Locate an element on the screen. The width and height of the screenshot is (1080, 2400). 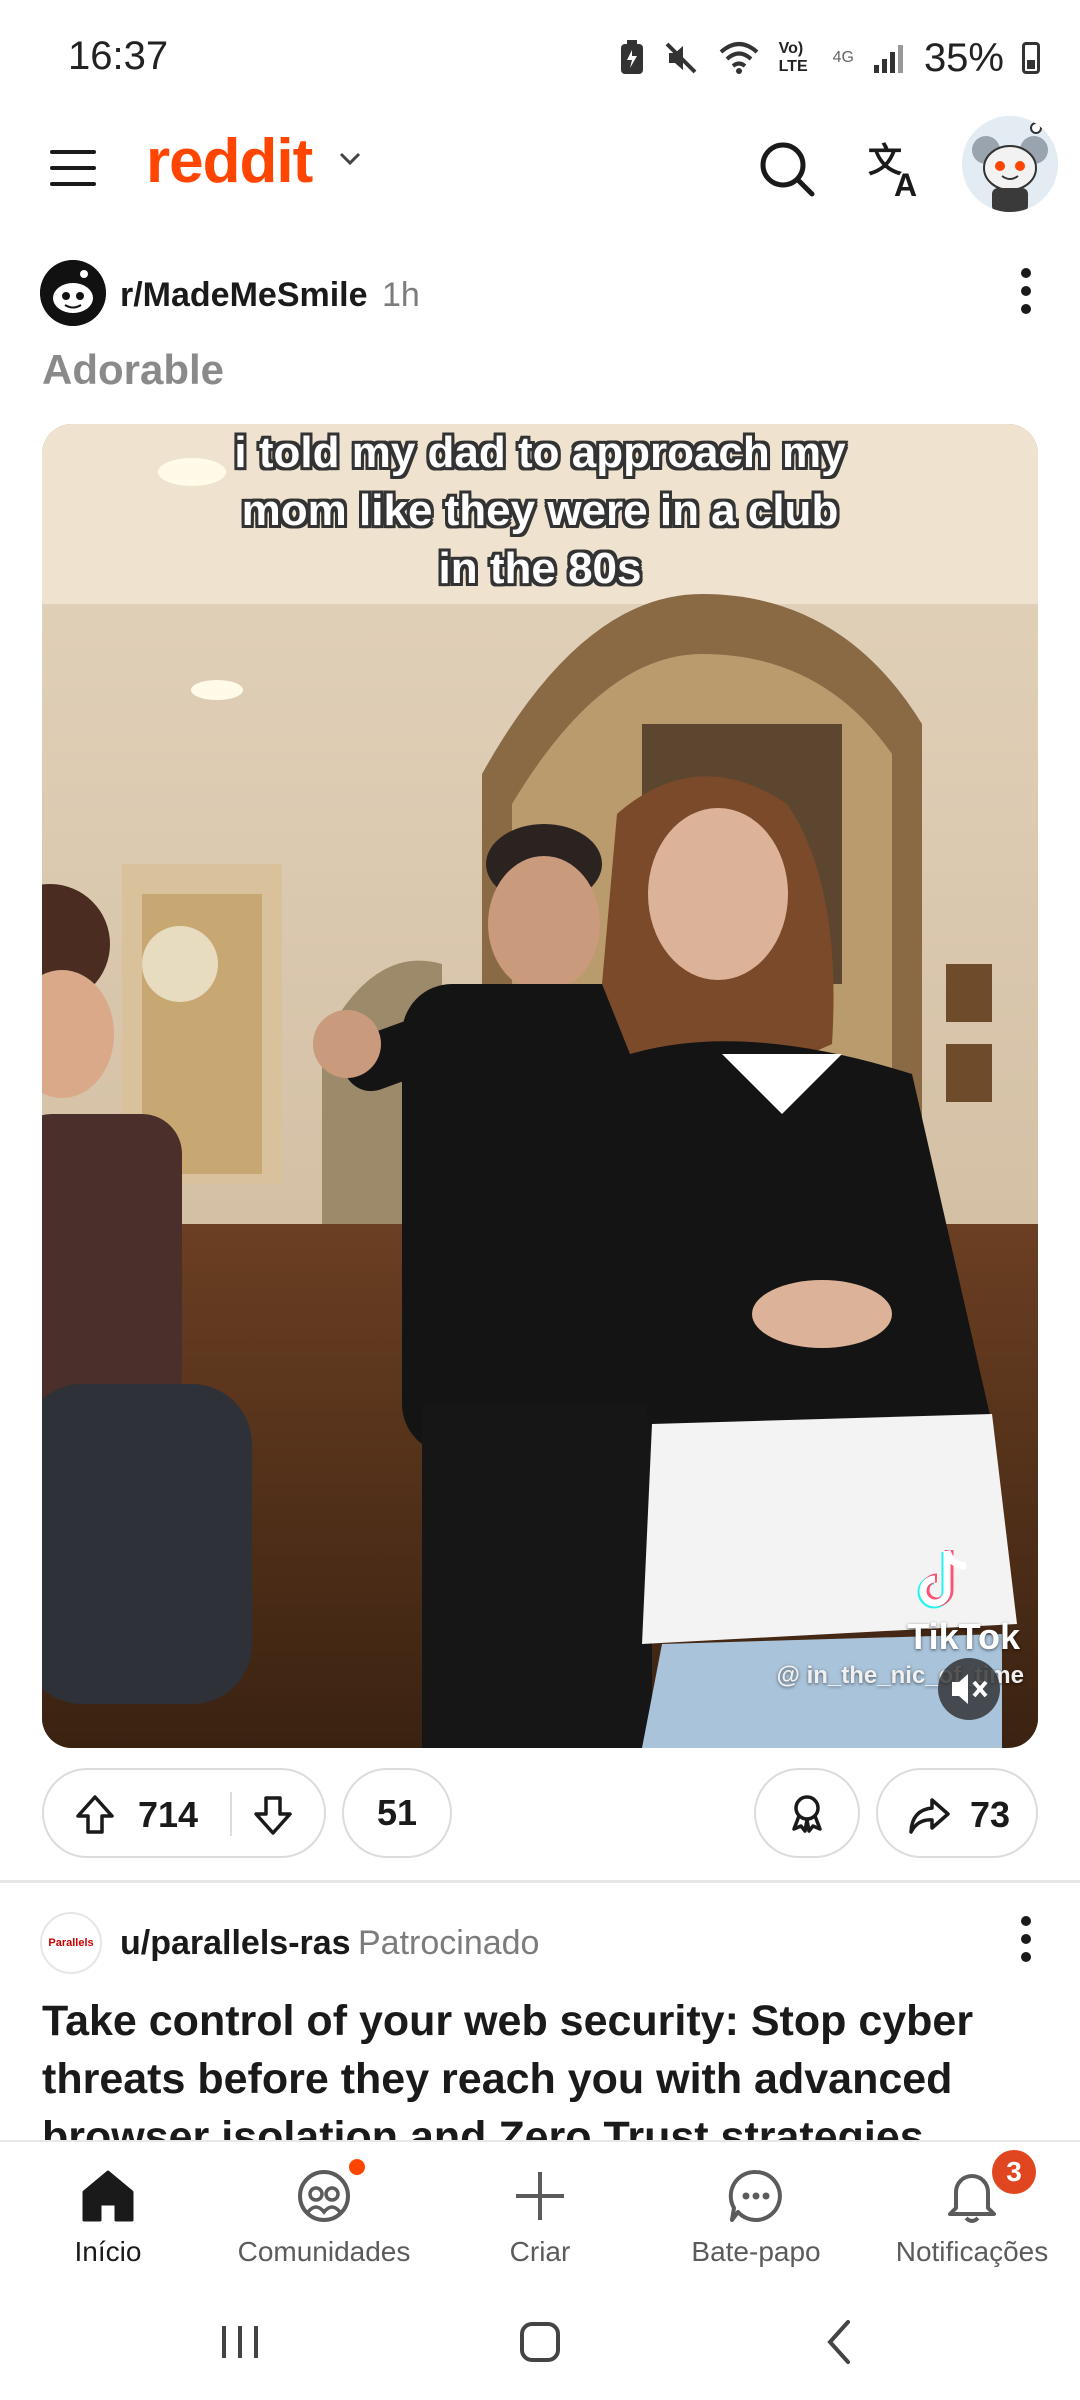
nav-label: Início is located at coordinates (108, 2251).